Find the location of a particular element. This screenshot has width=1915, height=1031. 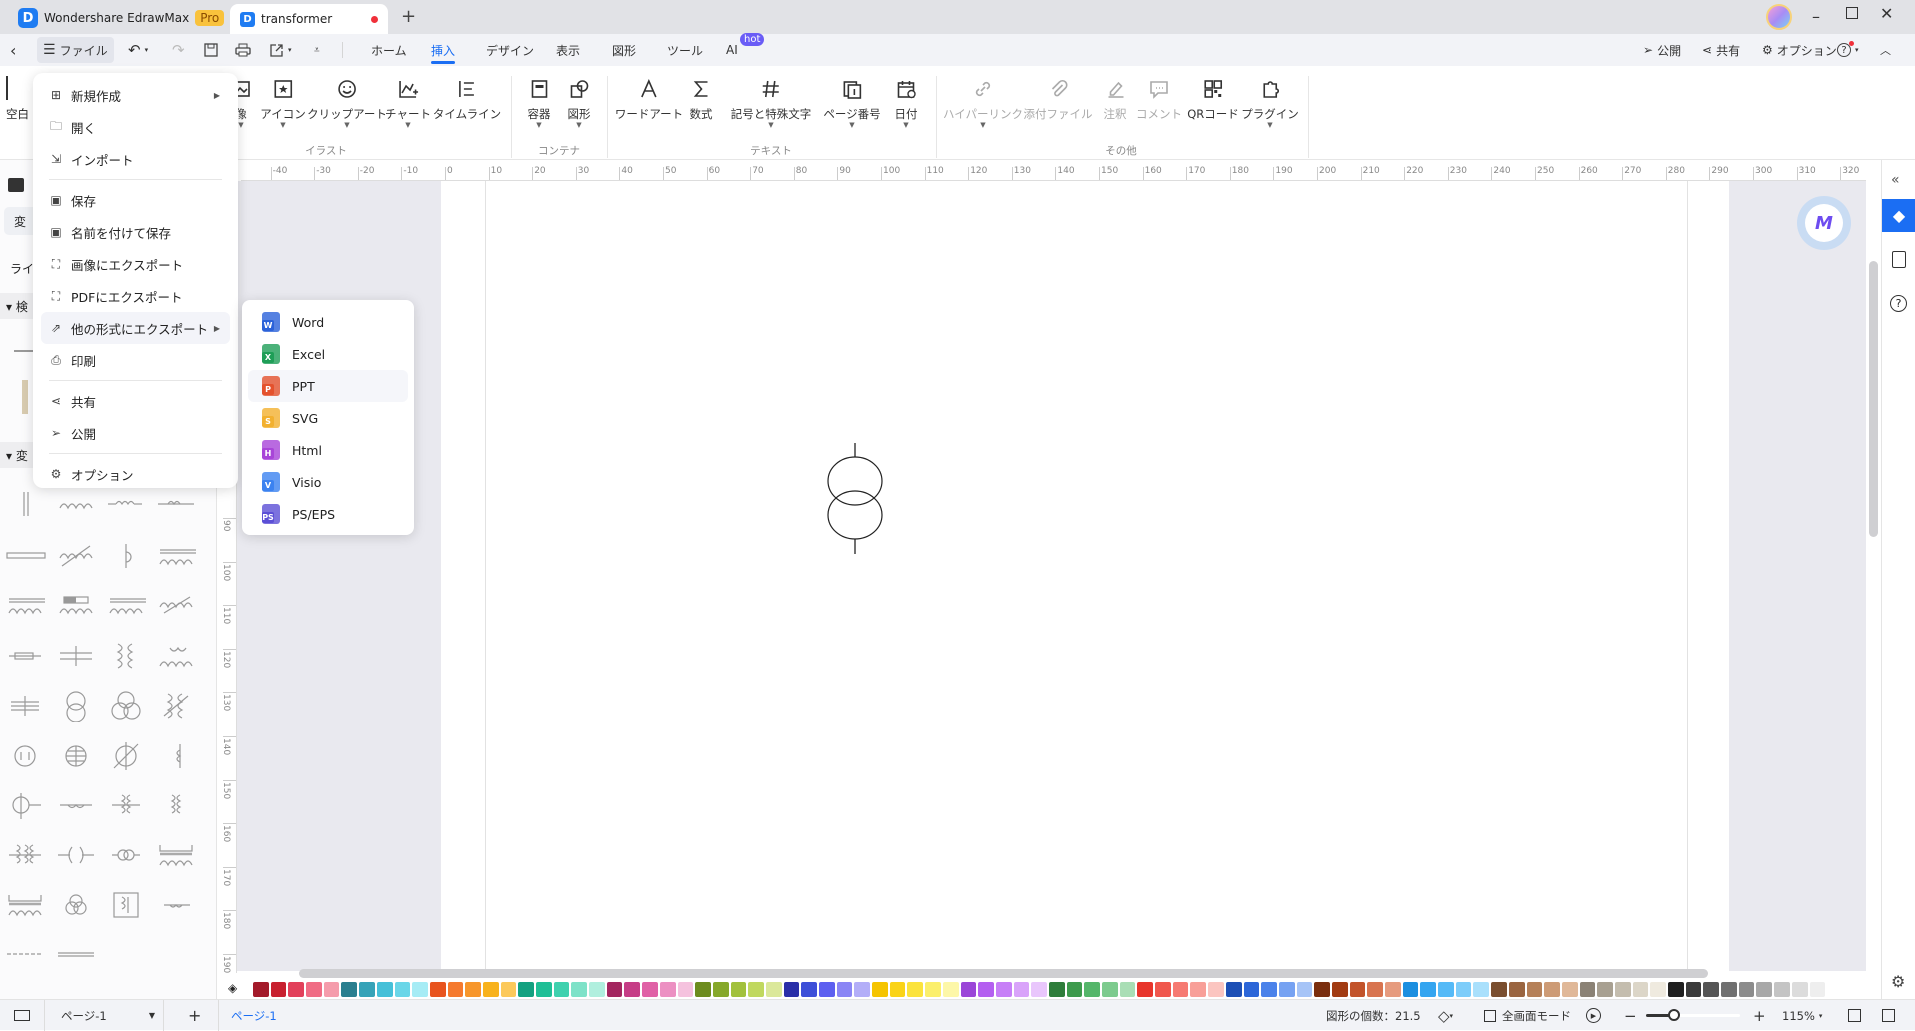

save-icon is located at coordinates (211, 50).